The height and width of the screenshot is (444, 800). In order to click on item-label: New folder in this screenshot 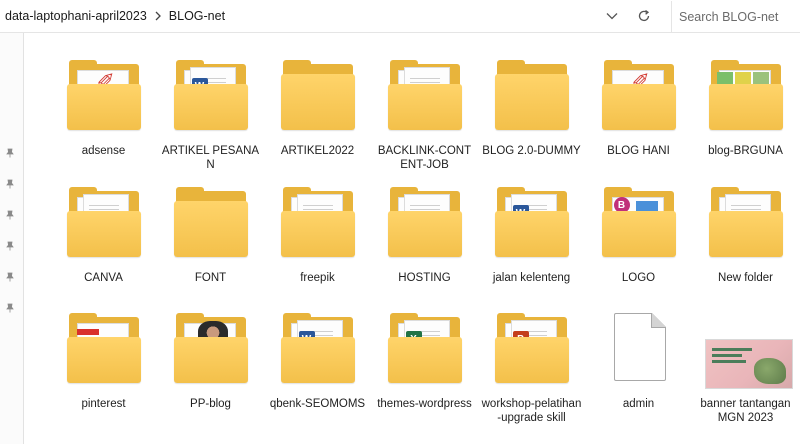, I will do `click(745, 278)`.